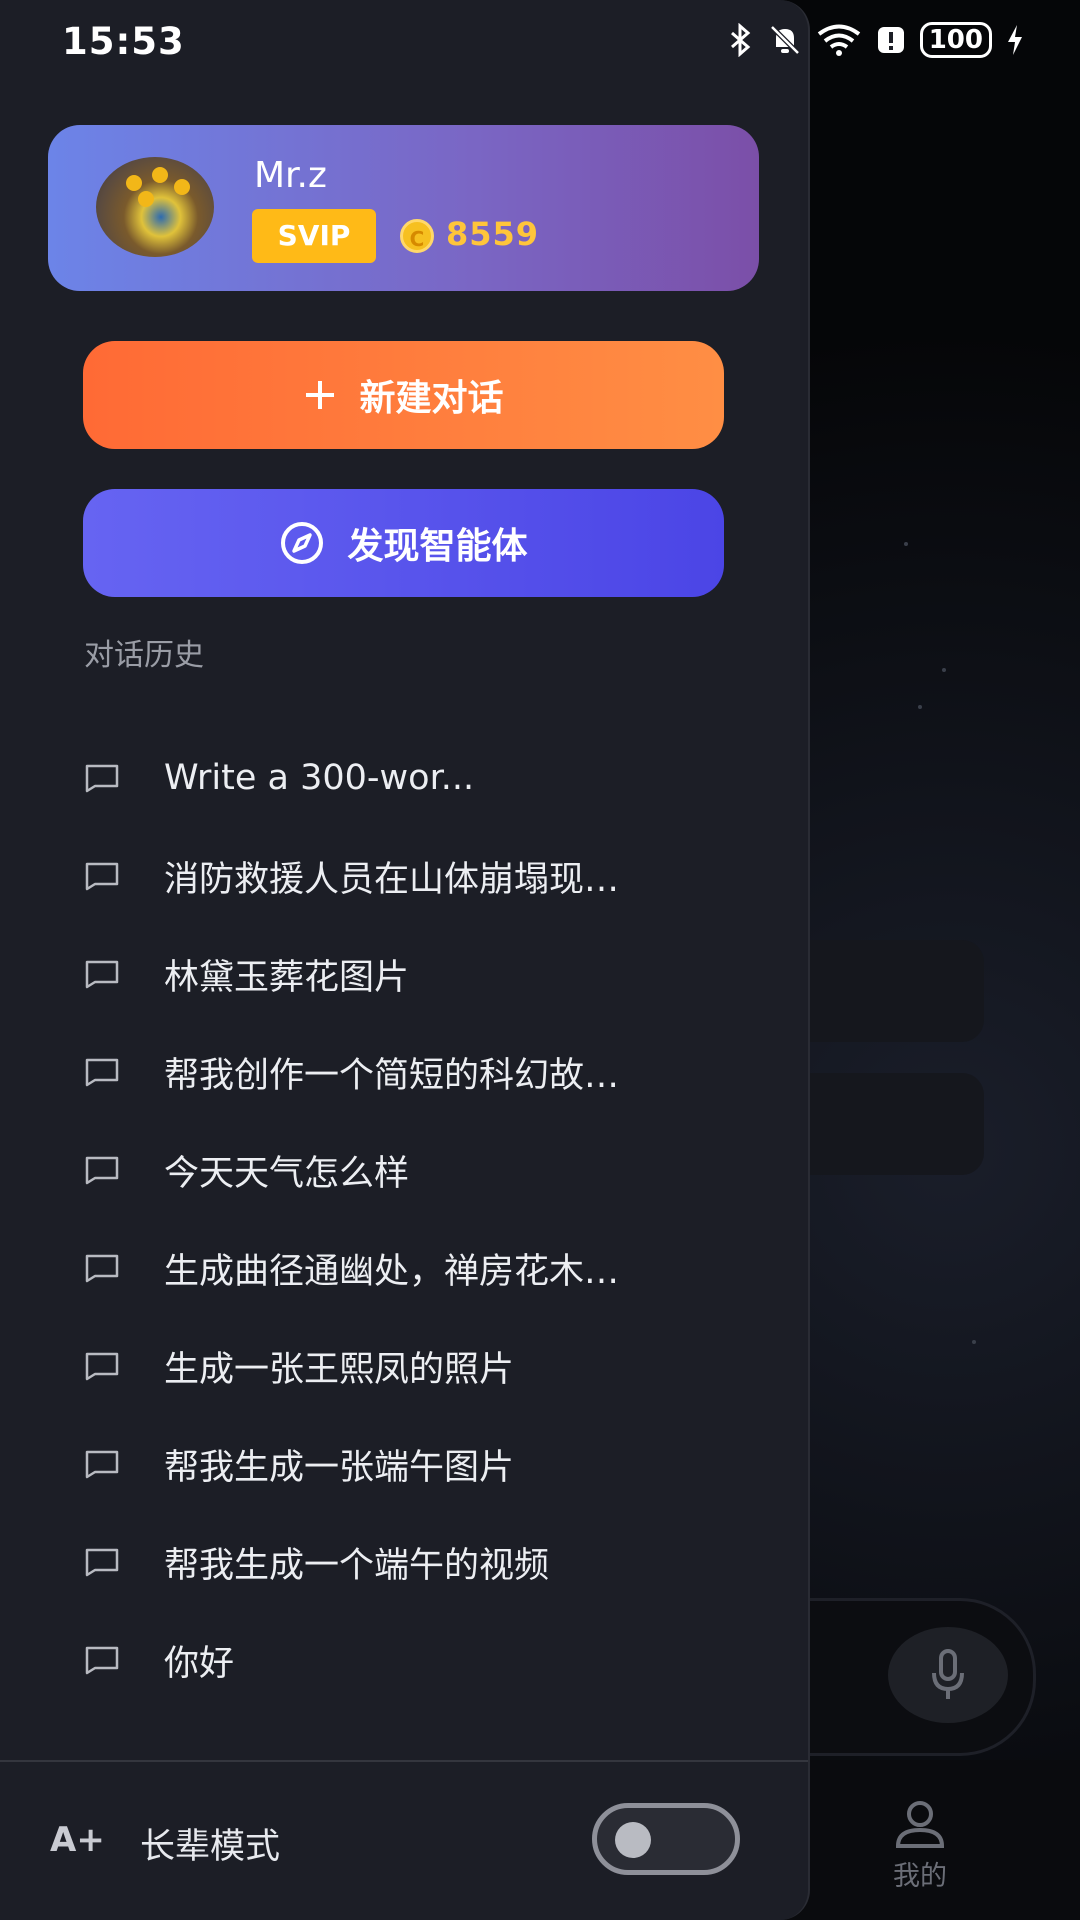 Image resolution: width=1080 pixels, height=1920 pixels. Describe the element at coordinates (287, 1173) in the screenshot. I see `history-item-label: 今天天气怎么样` at that location.